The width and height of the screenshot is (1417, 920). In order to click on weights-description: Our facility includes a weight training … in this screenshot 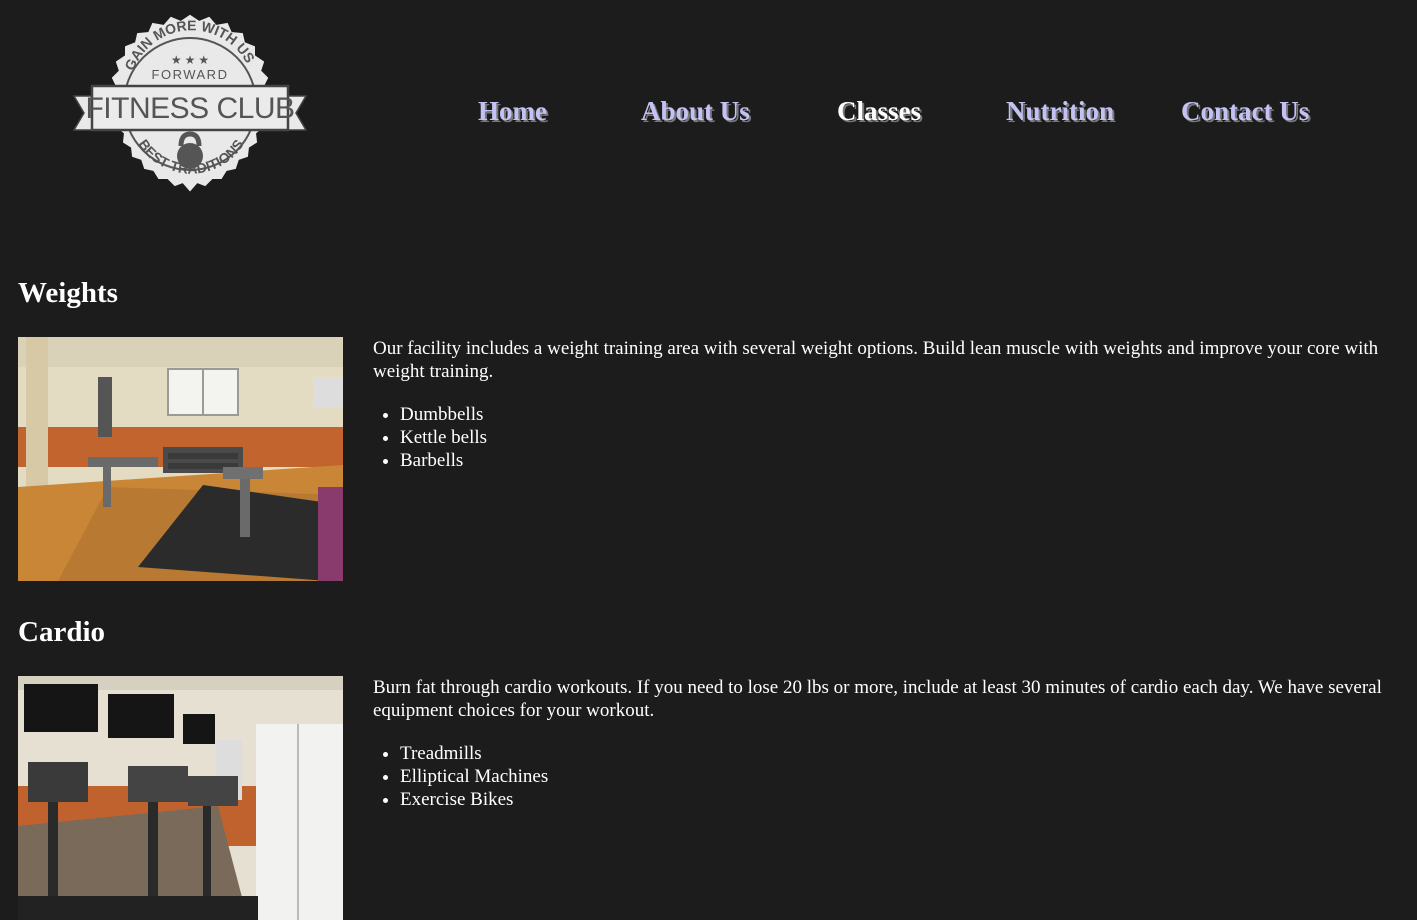, I will do `click(888, 404)`.